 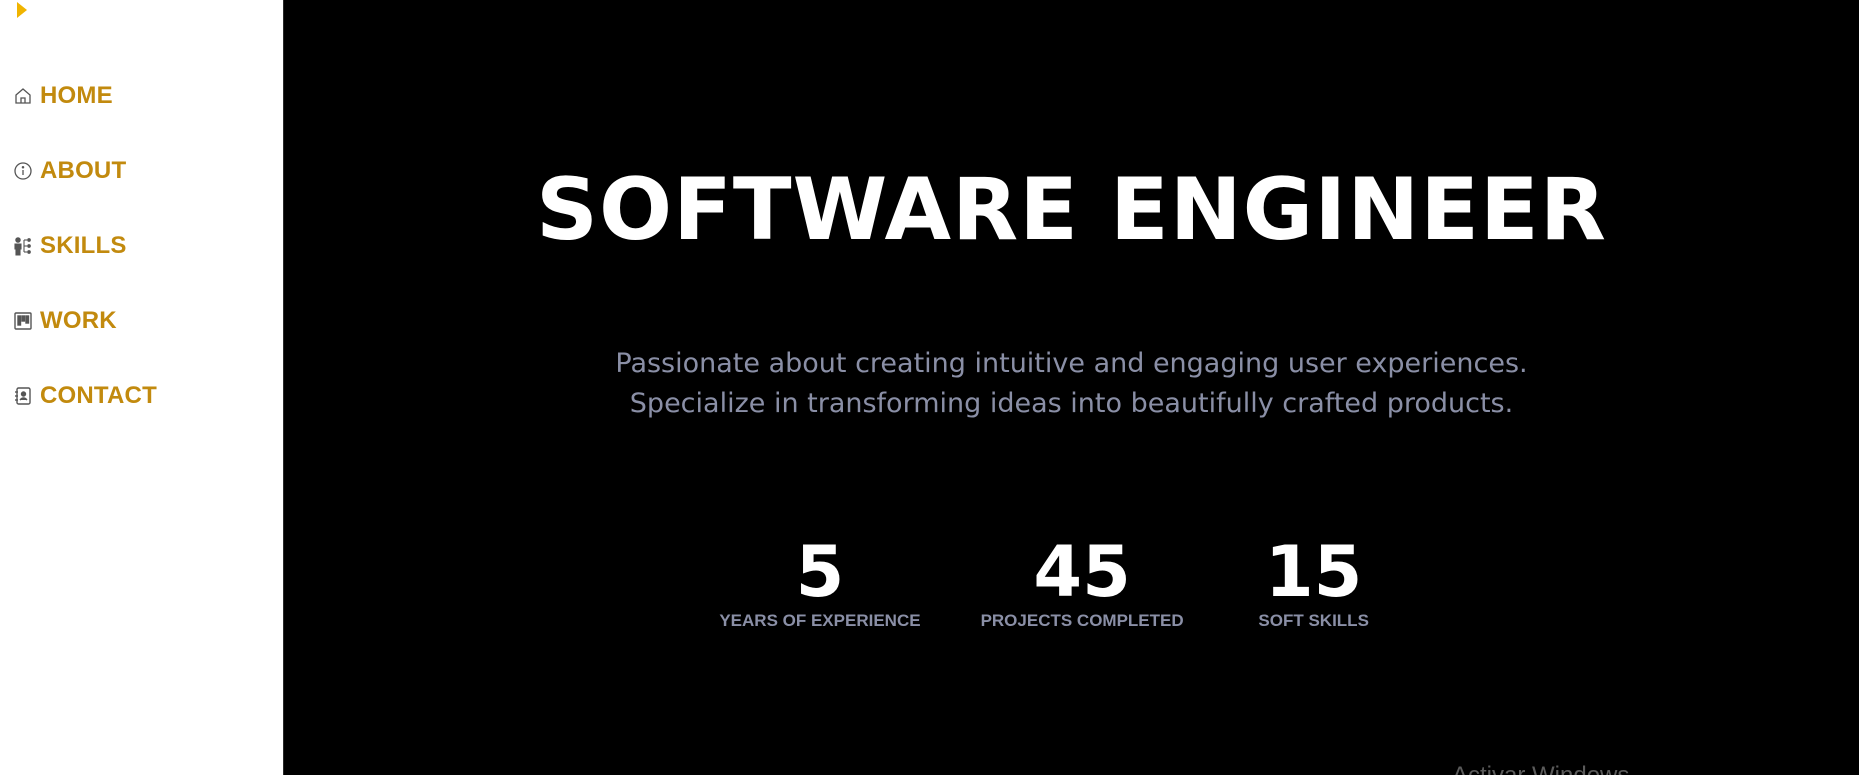 I want to click on sidebar-item-label: CONTACT, so click(x=98, y=395).